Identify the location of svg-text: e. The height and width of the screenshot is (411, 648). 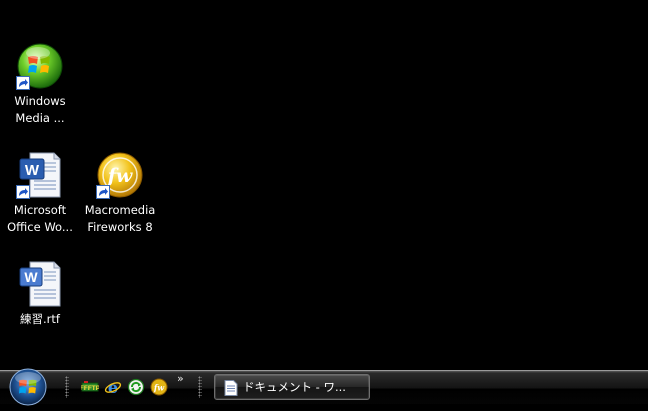
(113, 387).